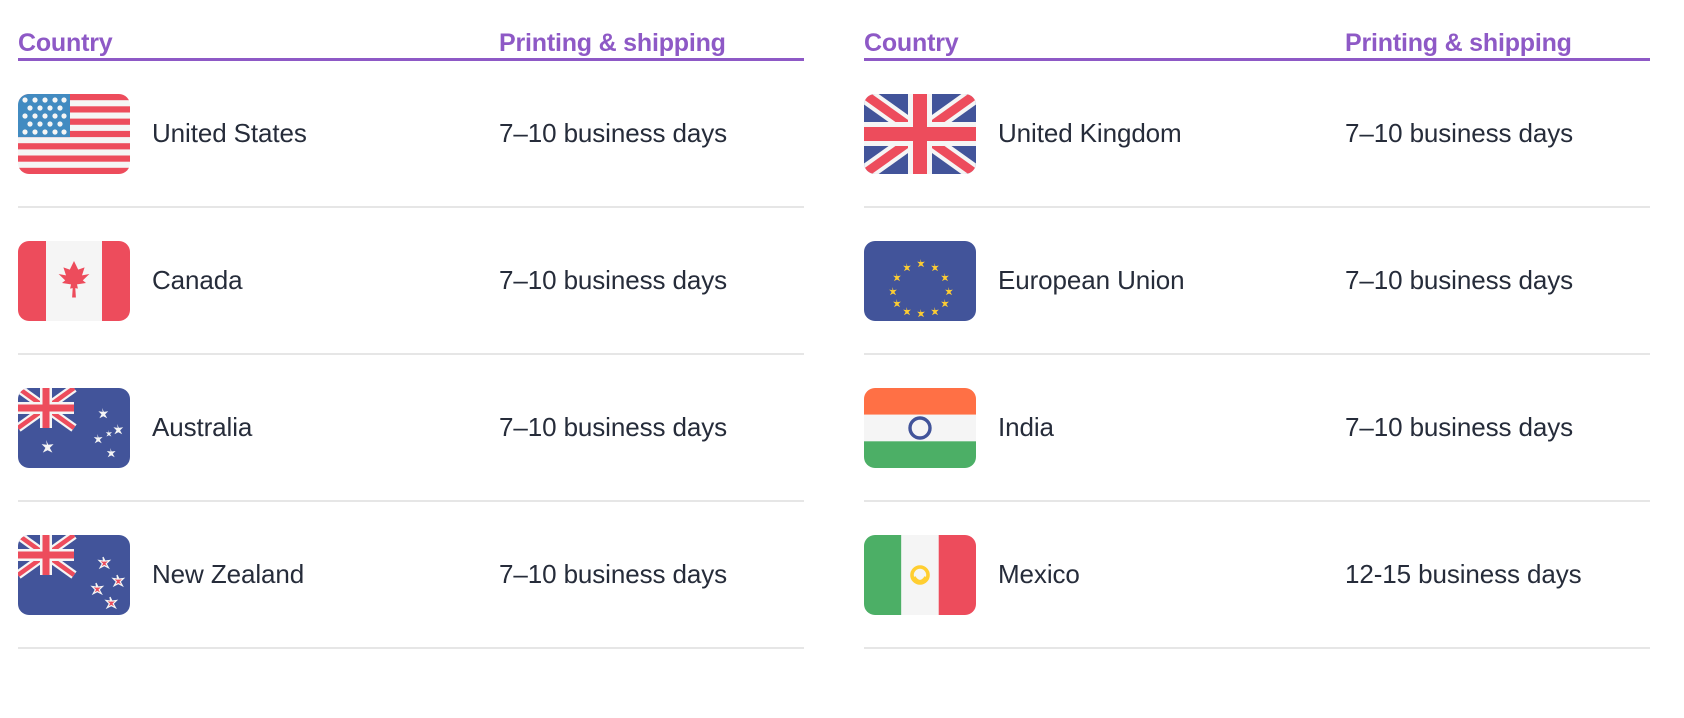 Image resolution: width=1684 pixels, height=718 pixels. Describe the element at coordinates (255, 280) in the screenshot. I see `cell-country: Canada` at that location.